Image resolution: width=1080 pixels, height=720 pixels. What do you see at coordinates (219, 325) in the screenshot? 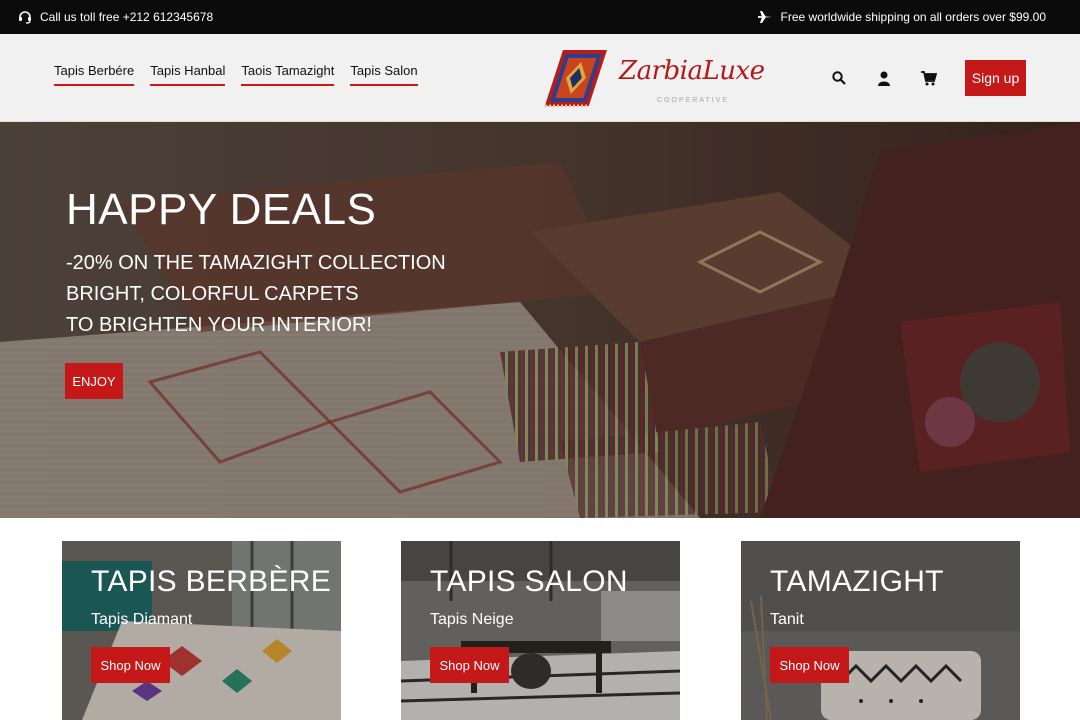
I see `hero-line: TO BRIGHTEN YOUR INTERIOR!` at bounding box center [219, 325].